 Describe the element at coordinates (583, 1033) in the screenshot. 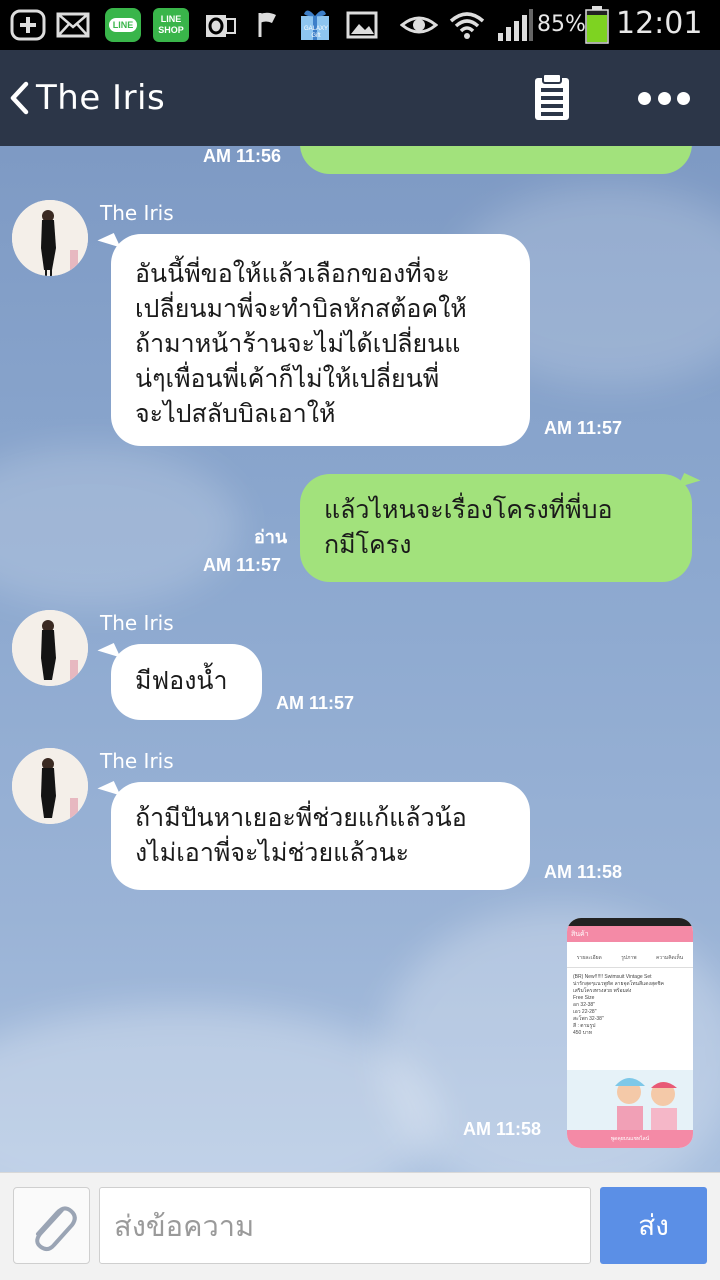

I see `image-desc-line: 450 บาท` at that location.